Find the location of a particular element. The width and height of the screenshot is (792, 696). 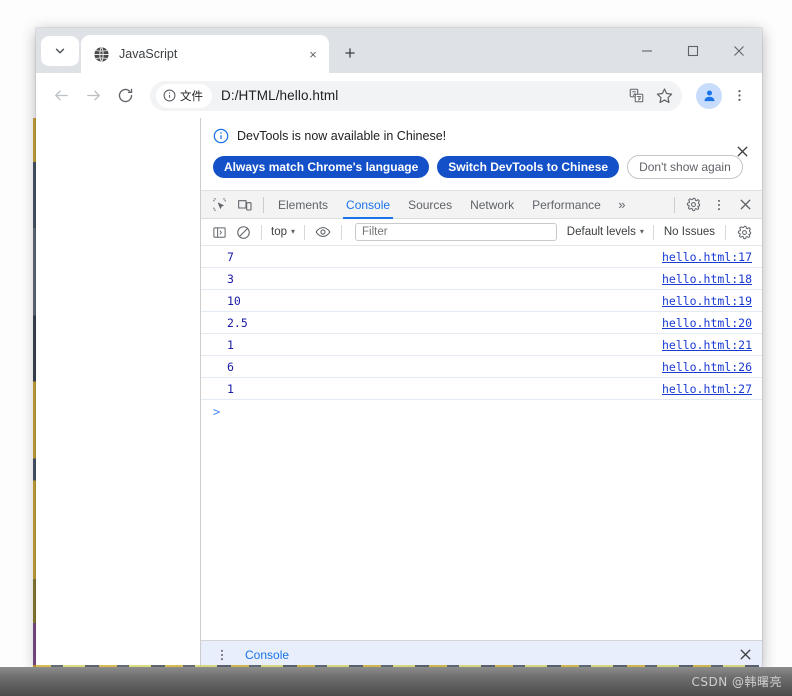

console-sidebar-icon is located at coordinates (219, 232).